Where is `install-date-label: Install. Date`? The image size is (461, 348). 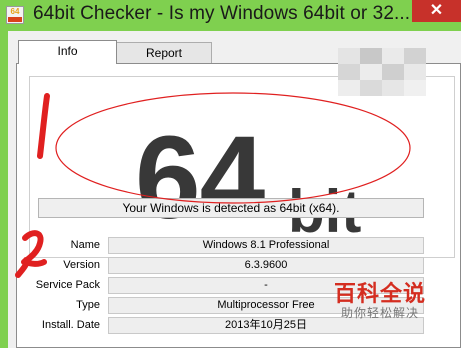 install-date-label: Install. Date is located at coordinates (70, 325).